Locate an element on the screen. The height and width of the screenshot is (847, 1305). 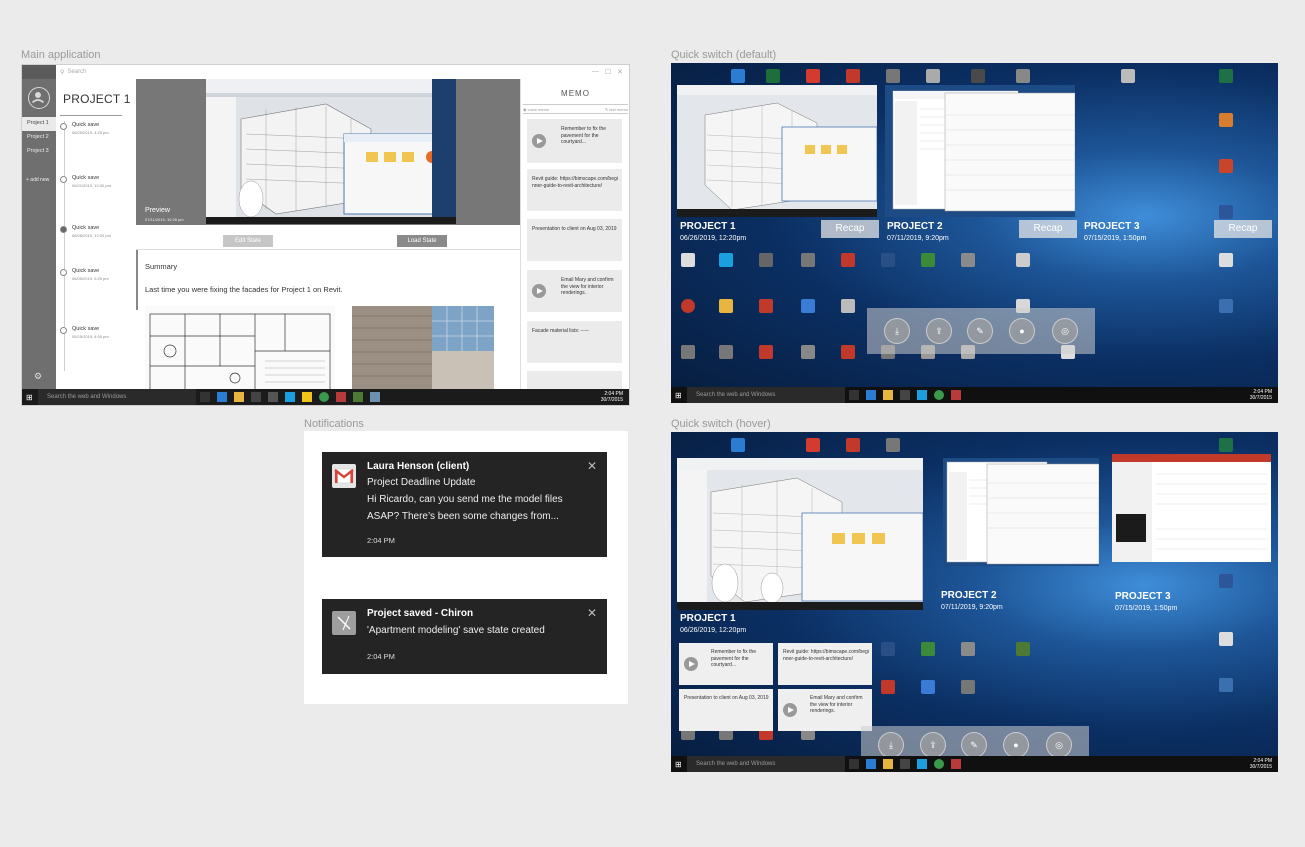
recap-button-project-2: Recap is located at coordinates (1048, 229).